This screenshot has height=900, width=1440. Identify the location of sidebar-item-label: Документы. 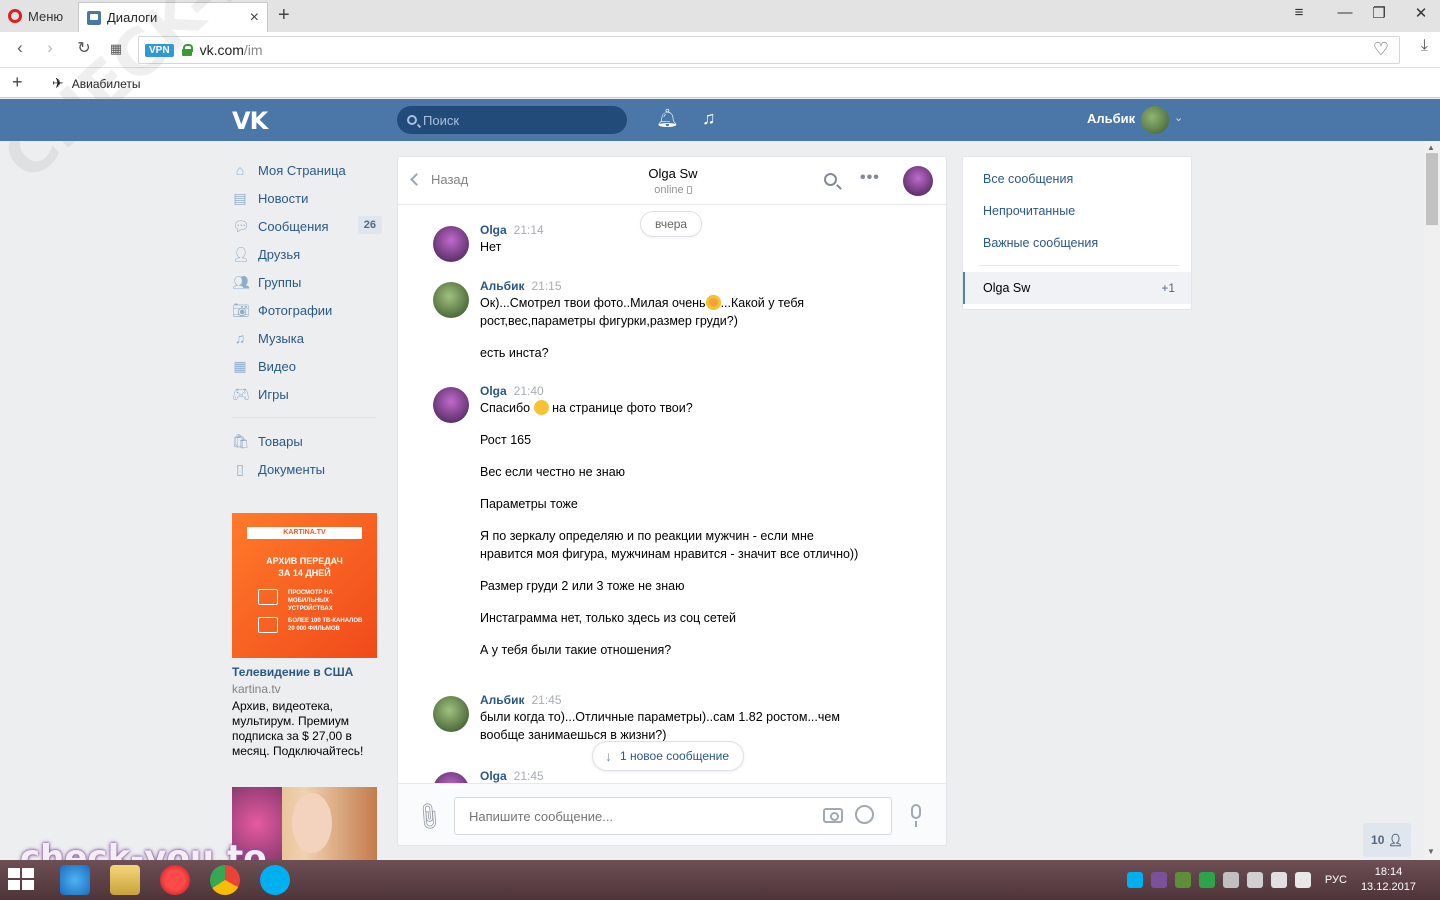
(292, 469).